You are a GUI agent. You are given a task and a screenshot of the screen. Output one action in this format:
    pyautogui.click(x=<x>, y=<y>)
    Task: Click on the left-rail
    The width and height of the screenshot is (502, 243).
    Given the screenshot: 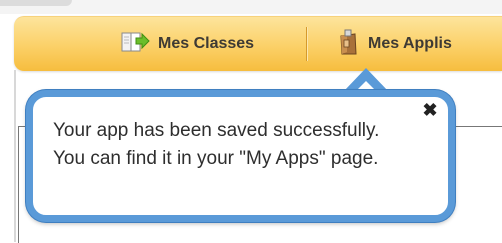 What is the action you would take?
    pyautogui.click(x=15, y=156)
    